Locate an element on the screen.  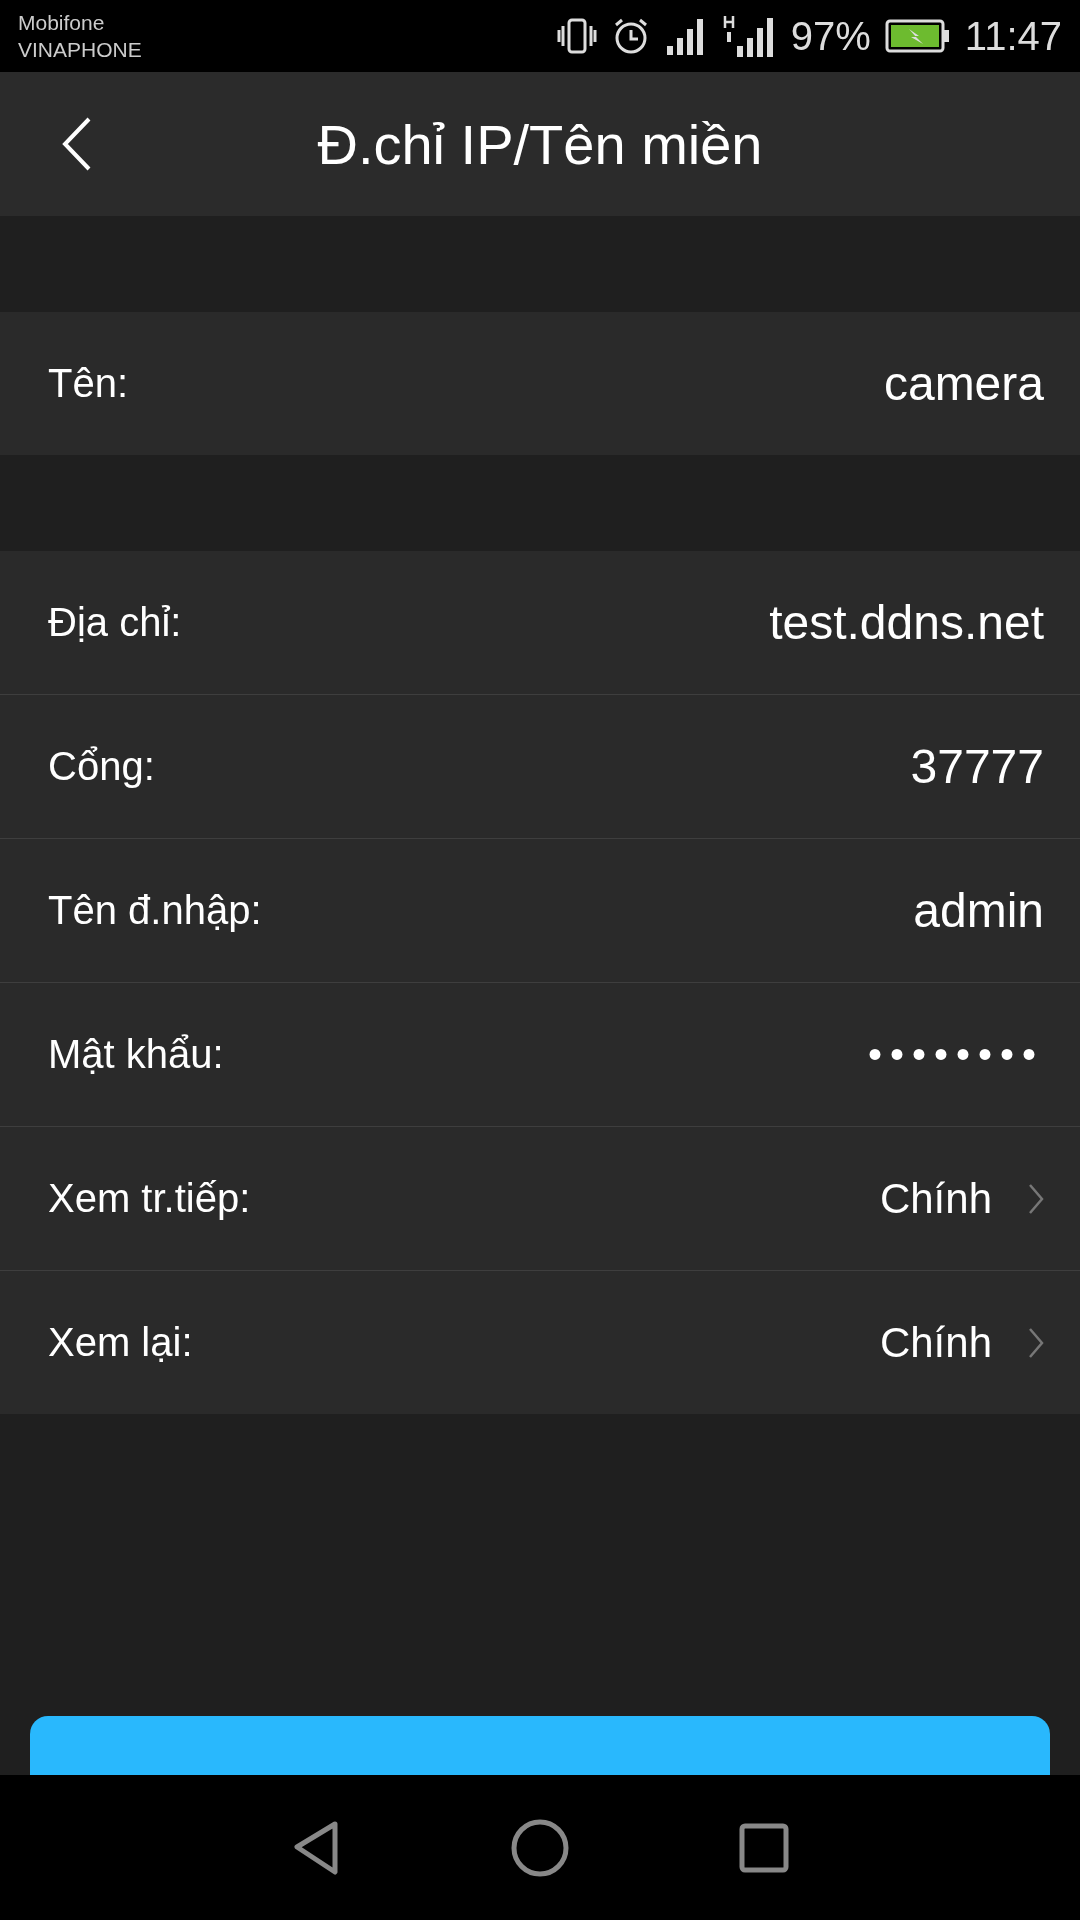
form-row: Địa chỉ: test.ddns.net is located at coordinates (540, 623).